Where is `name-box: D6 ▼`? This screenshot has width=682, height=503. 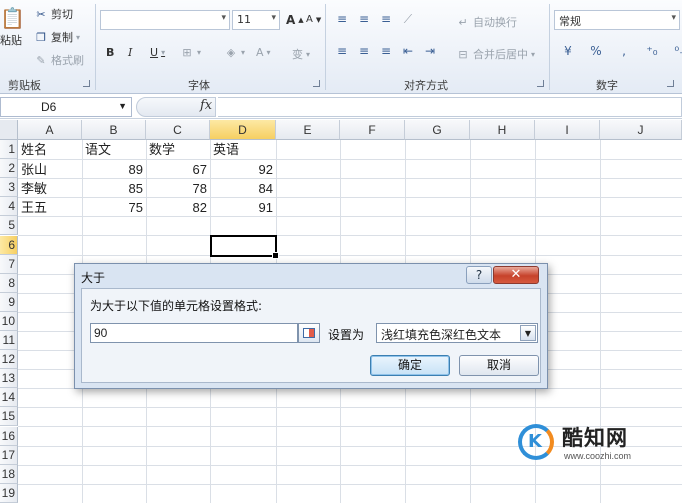
name-box: D6 ▼ is located at coordinates (66, 107).